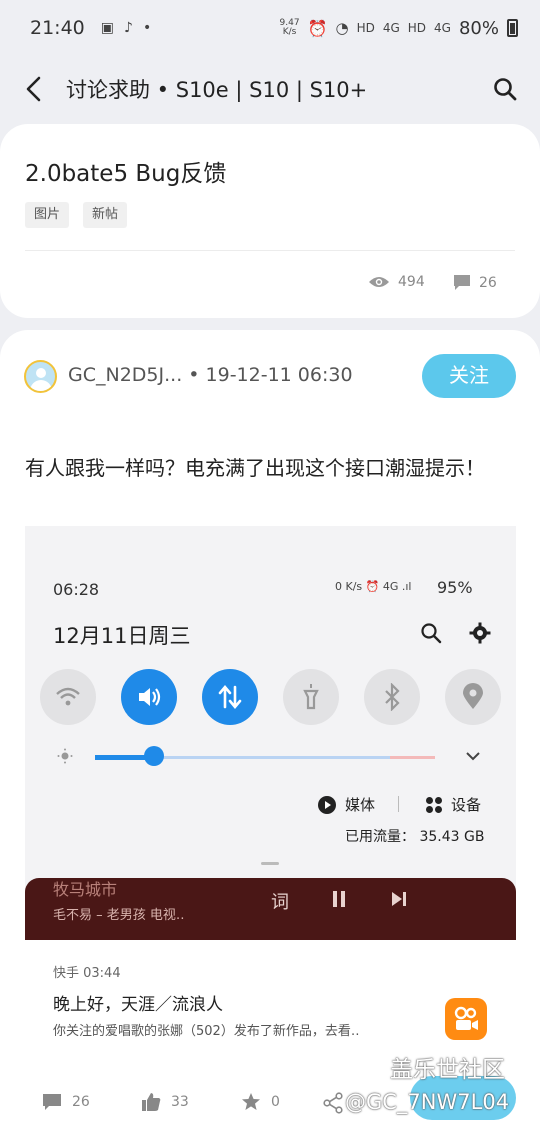  Describe the element at coordinates (360, 805) in the screenshot. I see `media-label: 媒体` at that location.